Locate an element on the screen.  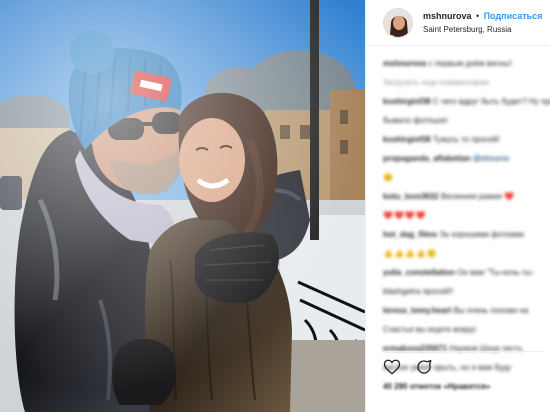
comment-icon is located at coordinates (424, 367).